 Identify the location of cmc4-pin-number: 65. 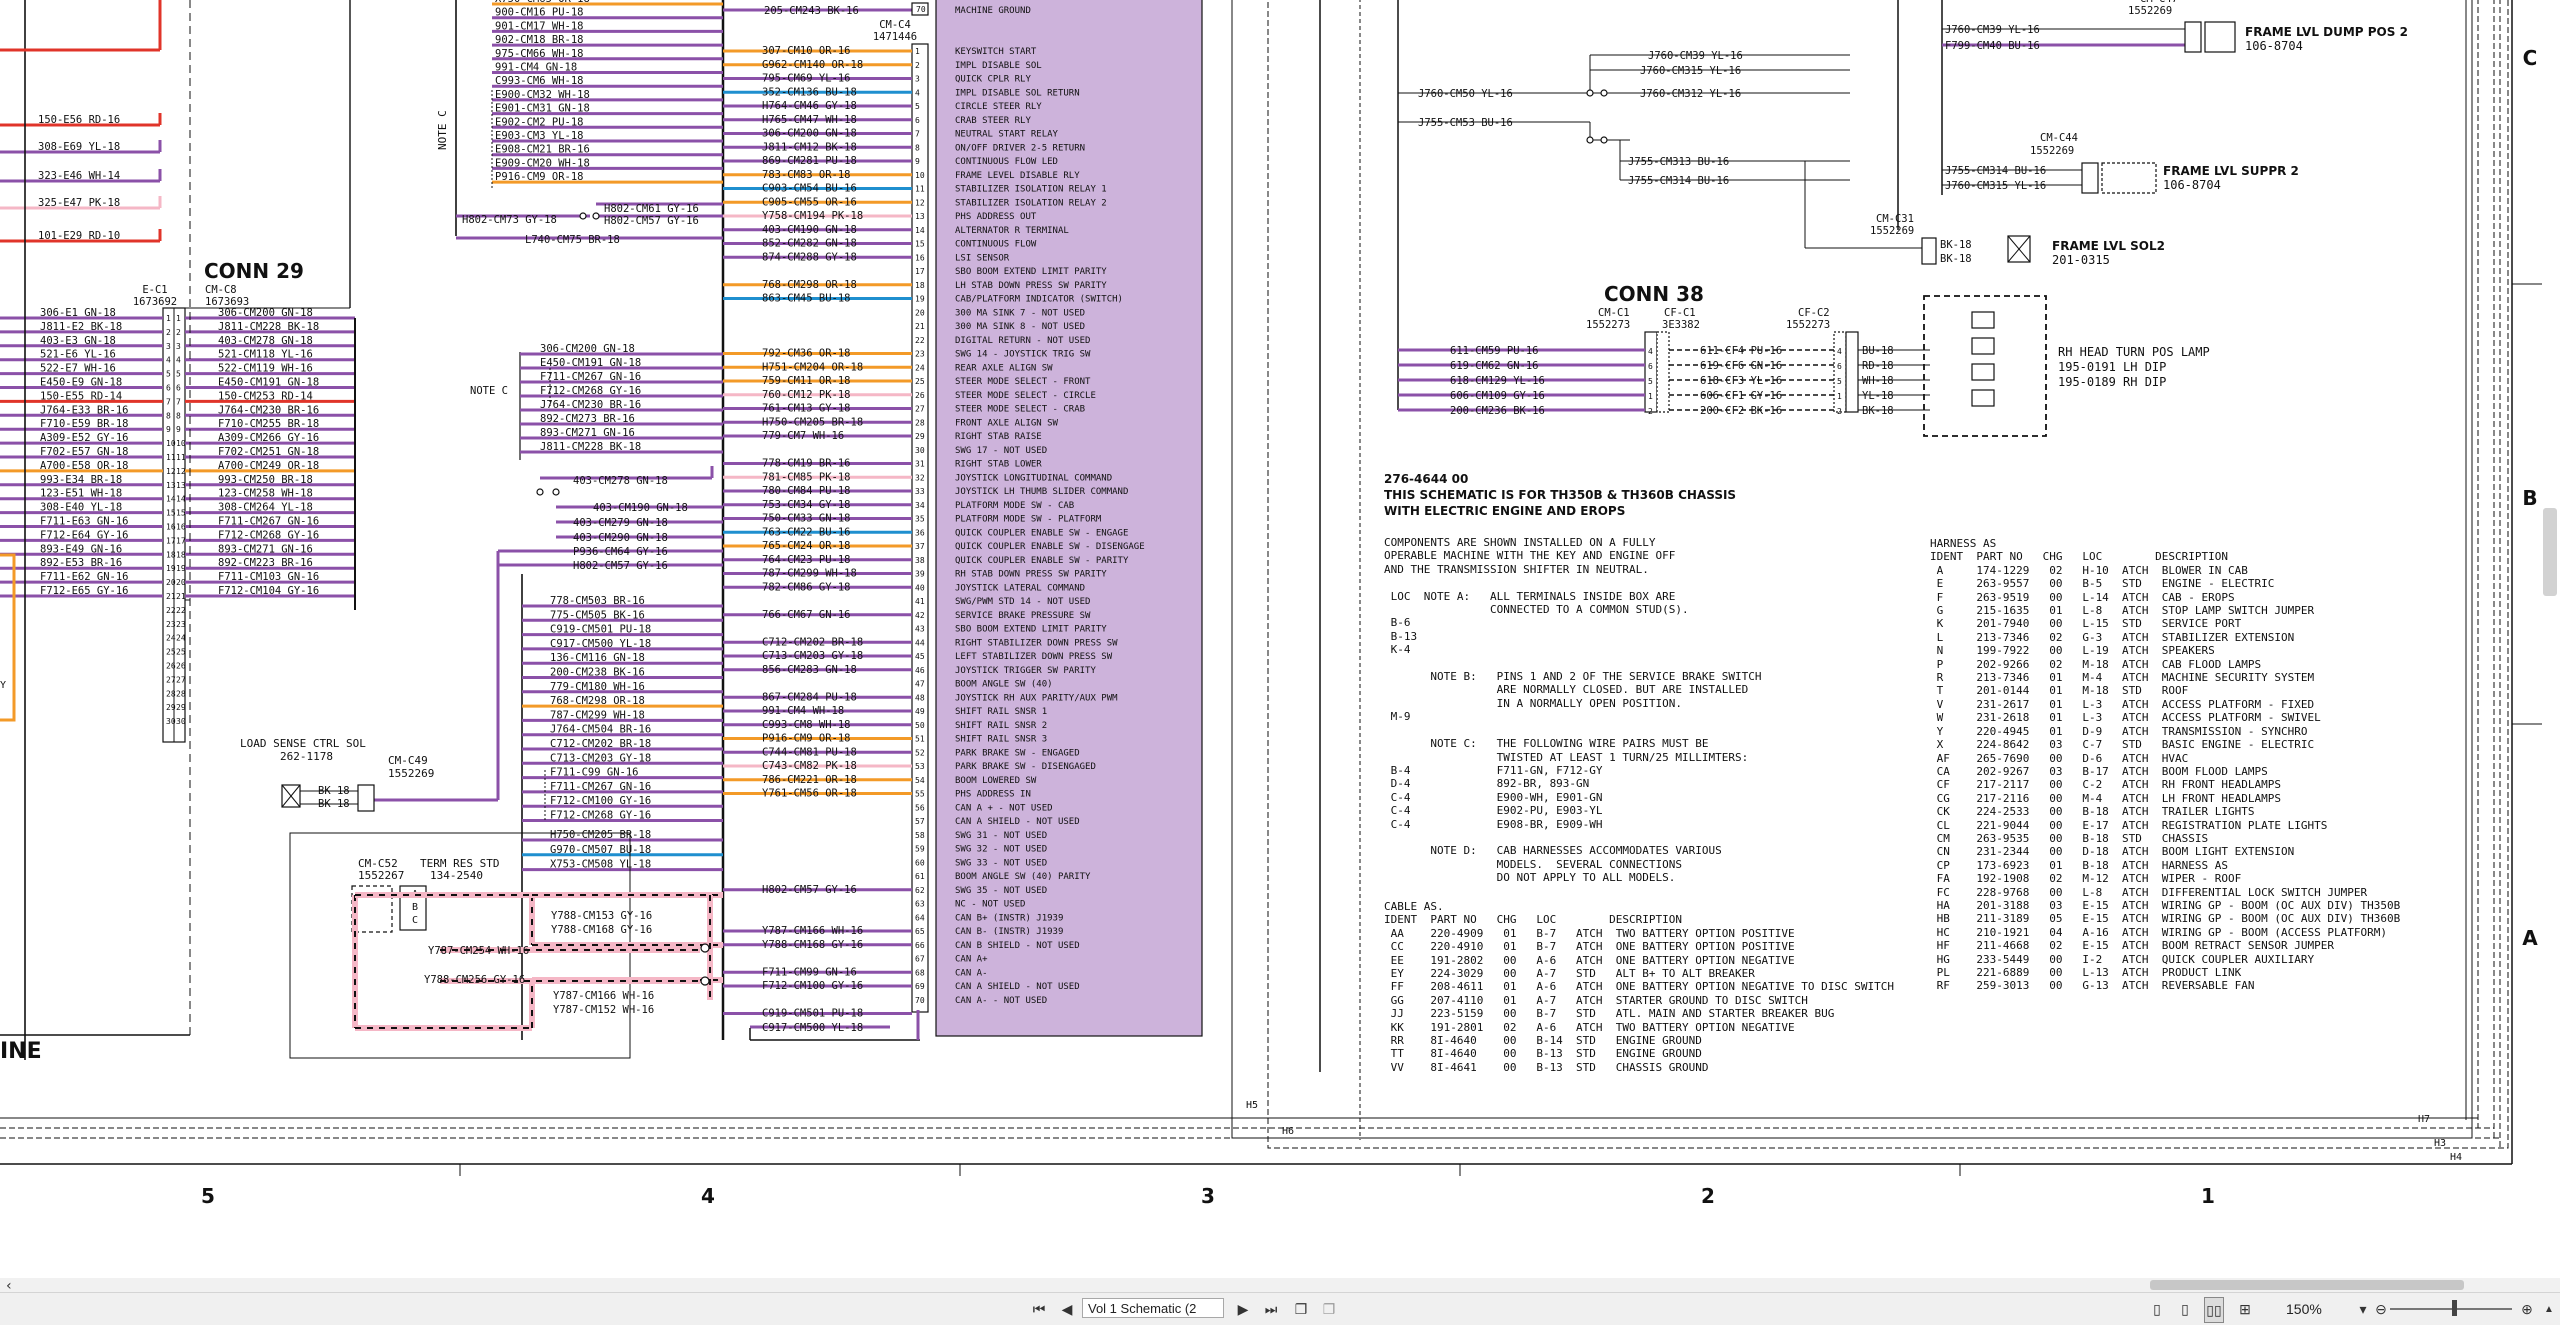
(920, 931).